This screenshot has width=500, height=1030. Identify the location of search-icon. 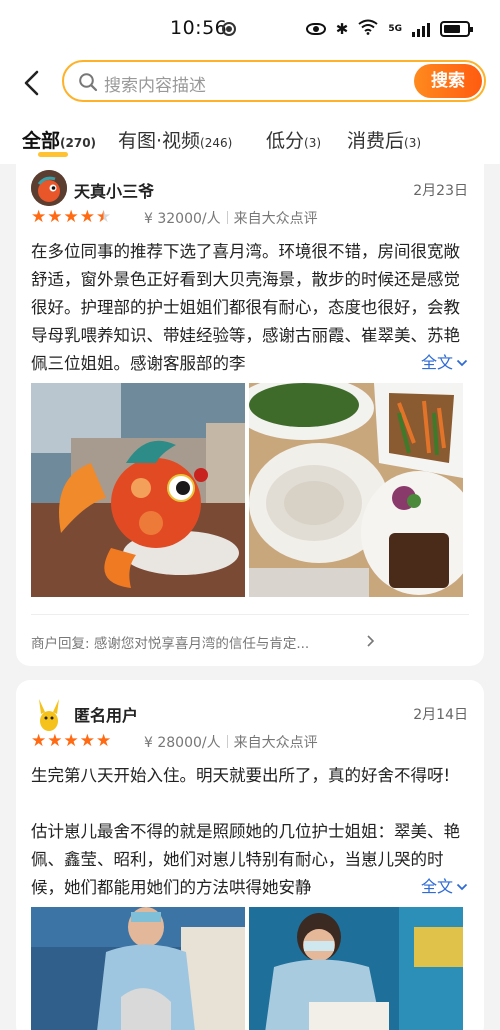
(88, 82).